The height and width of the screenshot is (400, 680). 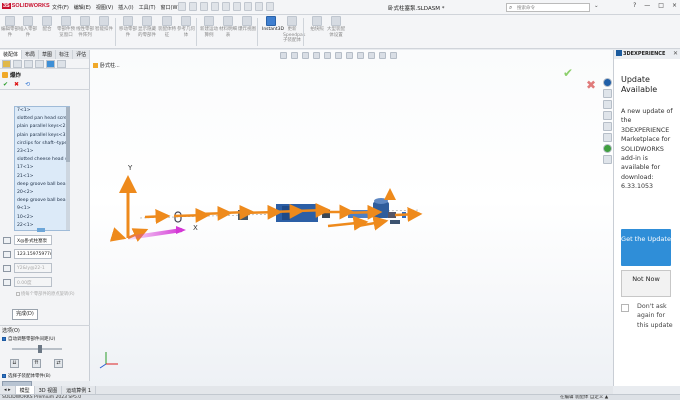 I want to click on display-manager-icon, so click(x=50, y=64).